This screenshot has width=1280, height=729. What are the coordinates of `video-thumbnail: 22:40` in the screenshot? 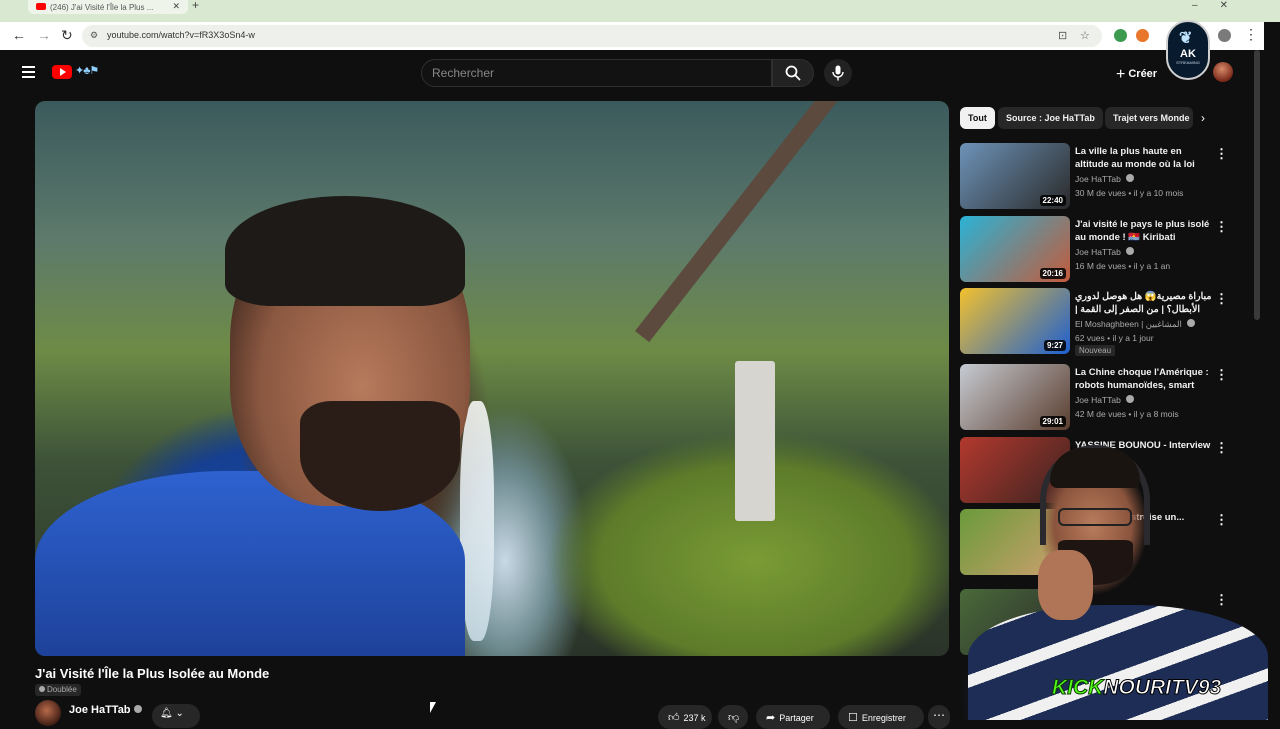 It's located at (1015, 176).